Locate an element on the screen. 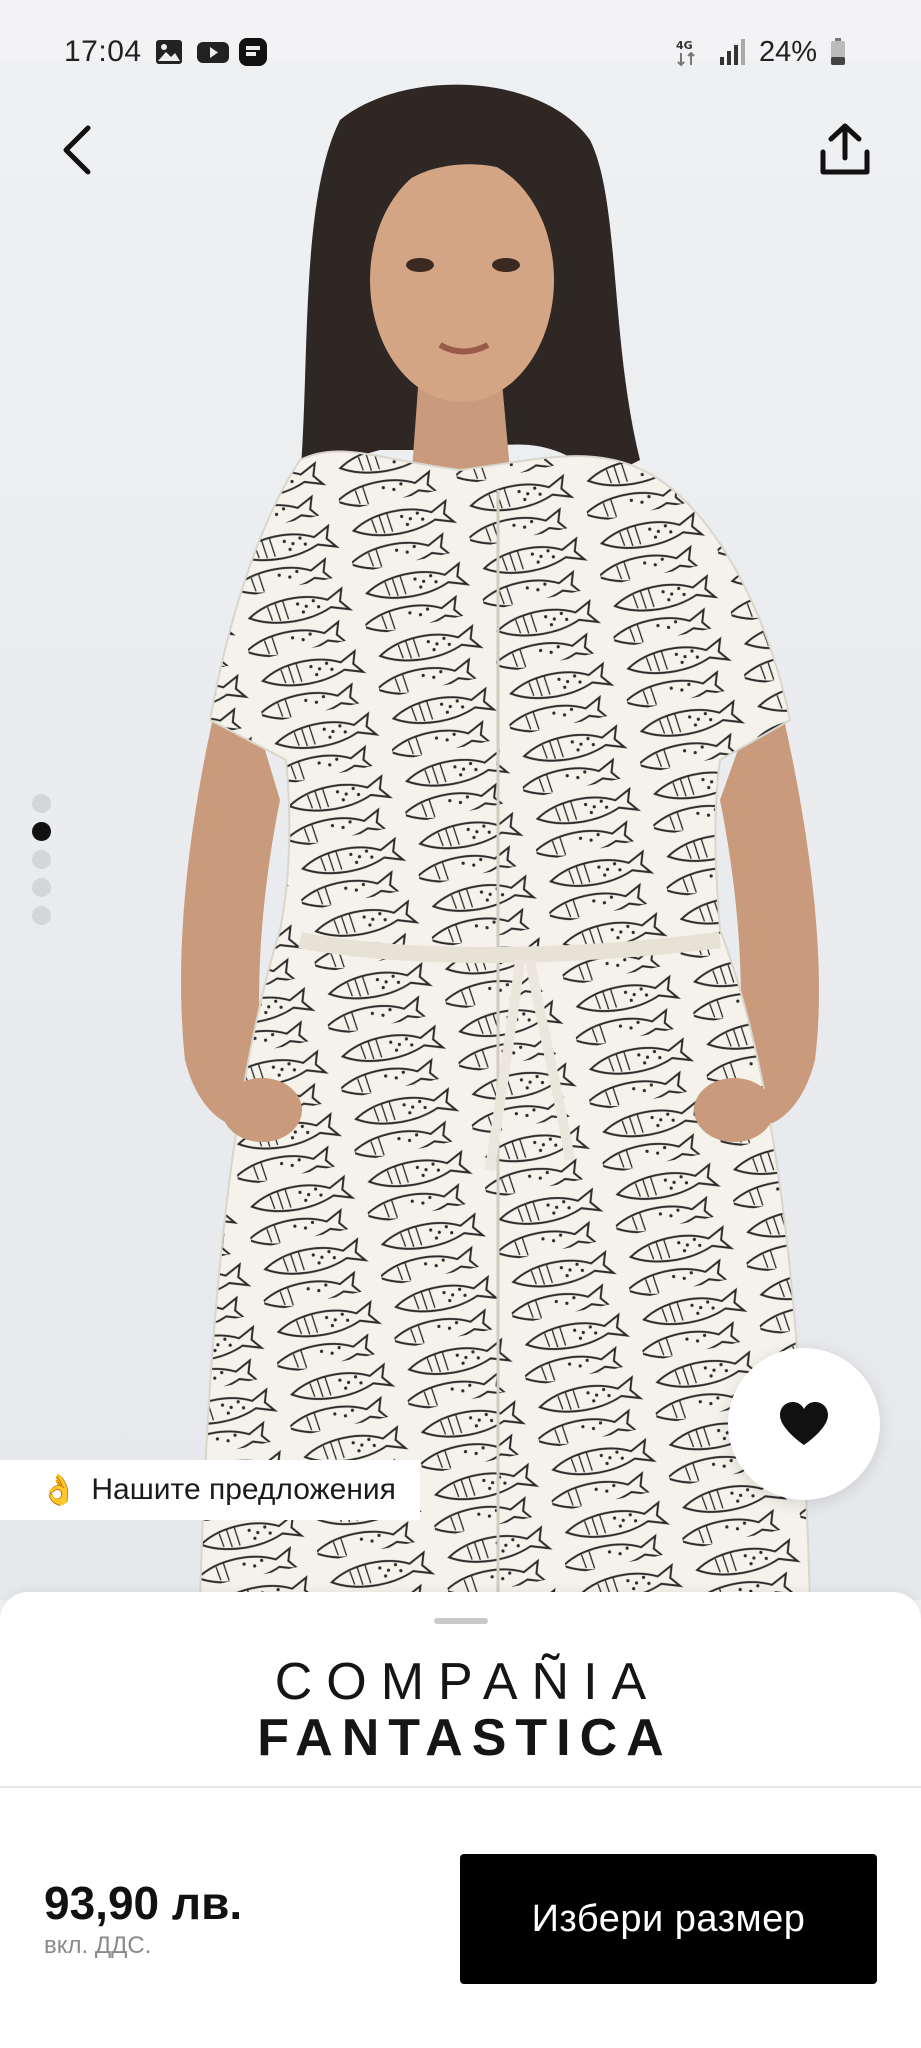  share-icon is located at coordinates (845, 149).